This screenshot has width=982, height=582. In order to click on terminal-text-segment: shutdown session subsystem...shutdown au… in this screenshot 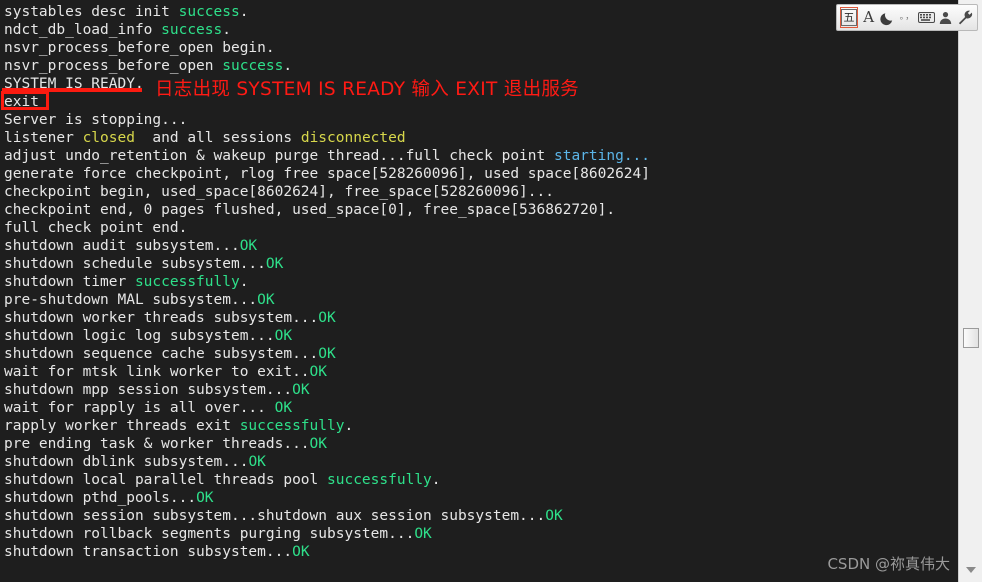, I will do `click(275, 516)`.